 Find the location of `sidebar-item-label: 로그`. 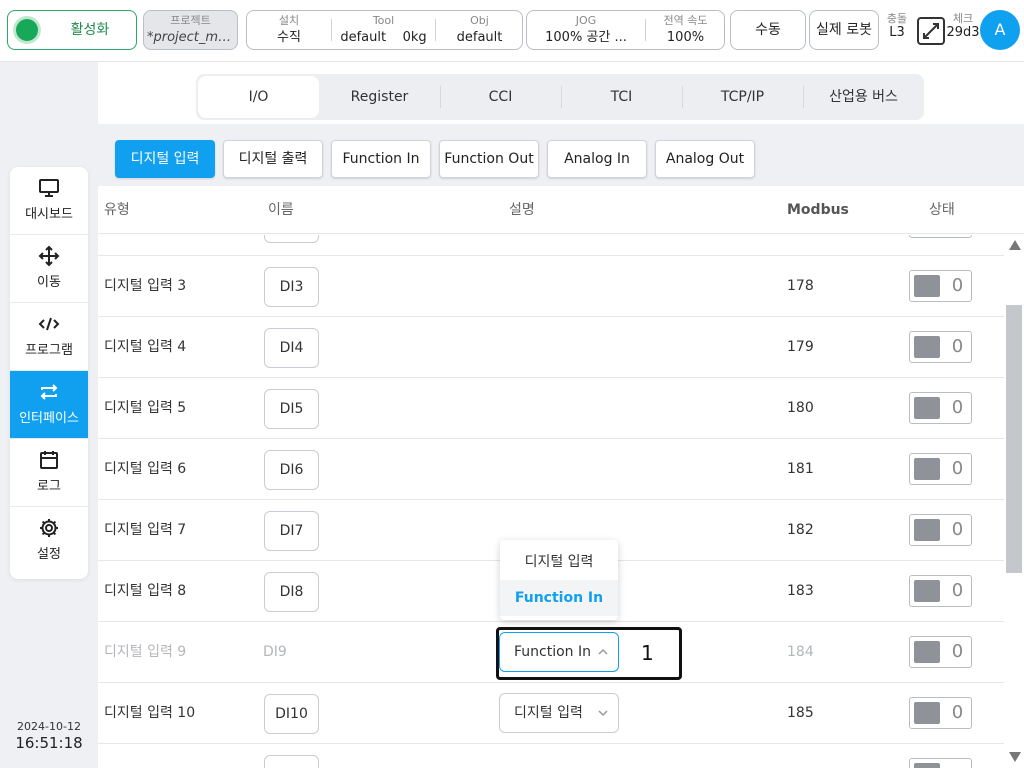

sidebar-item-label: 로그 is located at coordinates (49, 486).